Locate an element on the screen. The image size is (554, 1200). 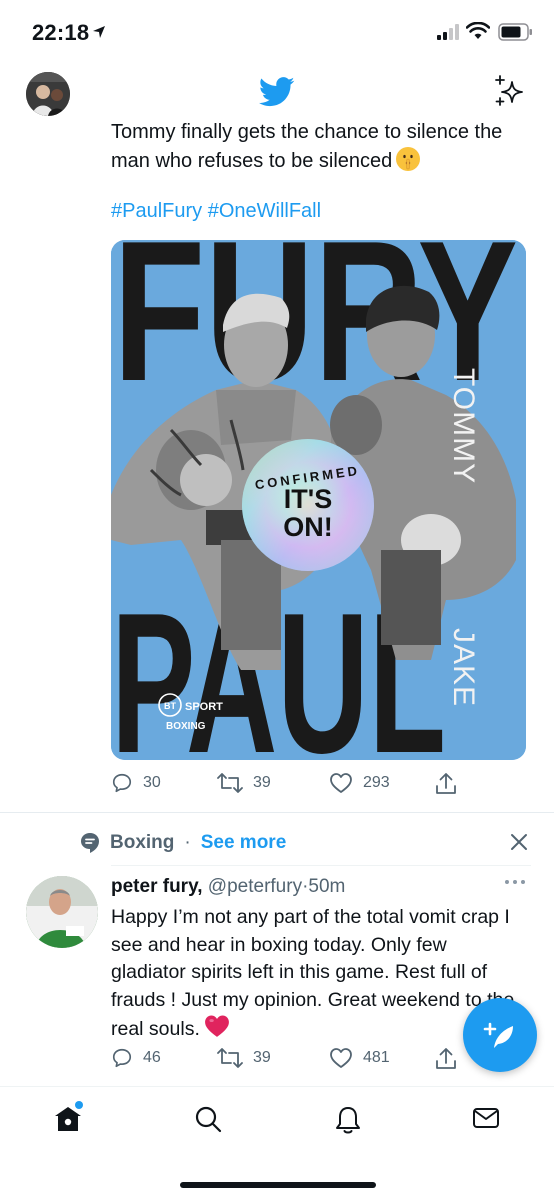
tweet-divider is located at coordinates (277, 812).